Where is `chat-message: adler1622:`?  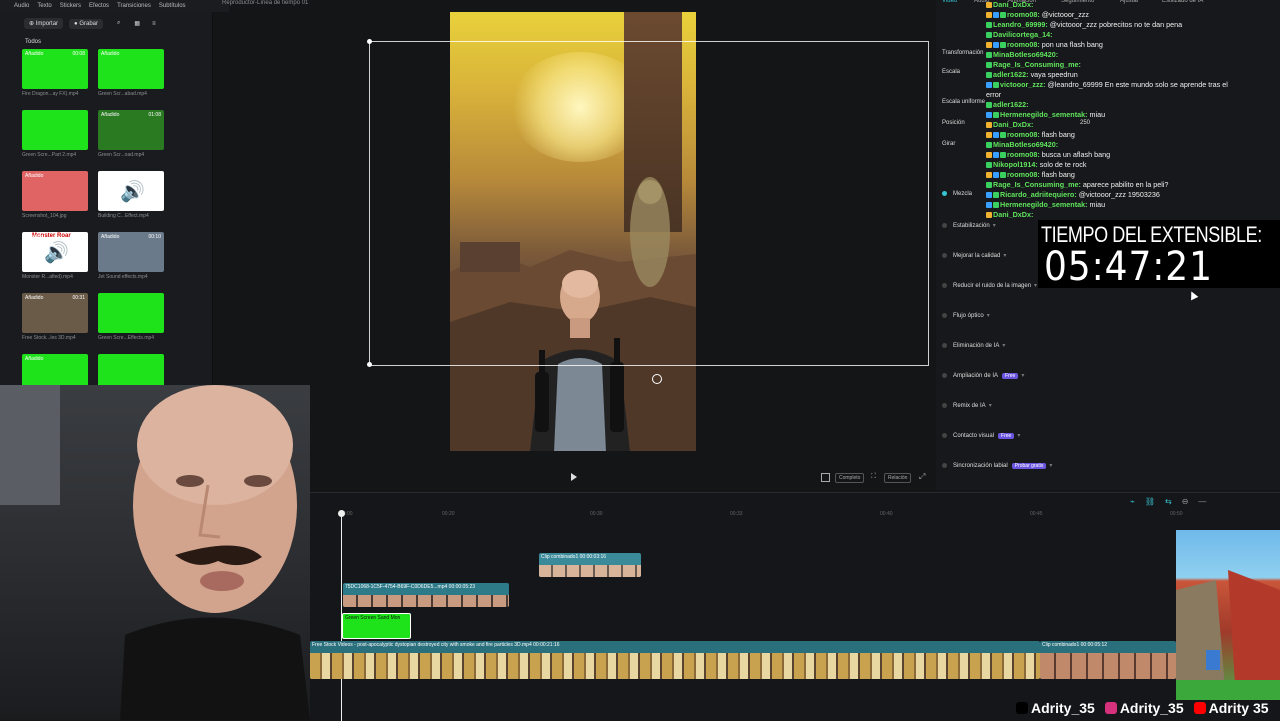
chat-message: adler1622: is located at coordinates (1133, 105).